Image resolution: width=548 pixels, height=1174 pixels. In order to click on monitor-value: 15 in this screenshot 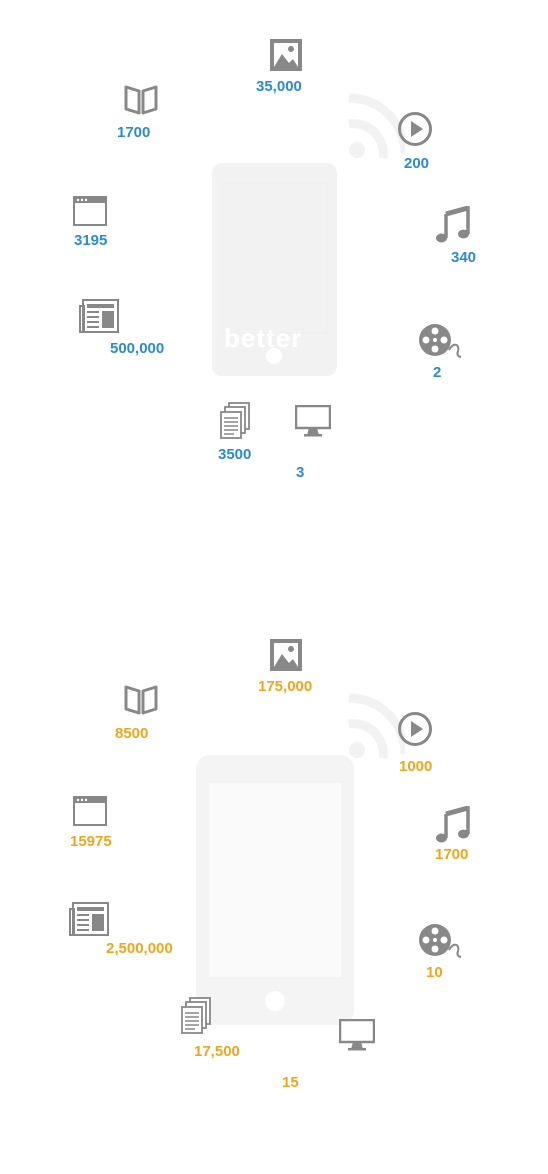, I will do `click(290, 1082)`.